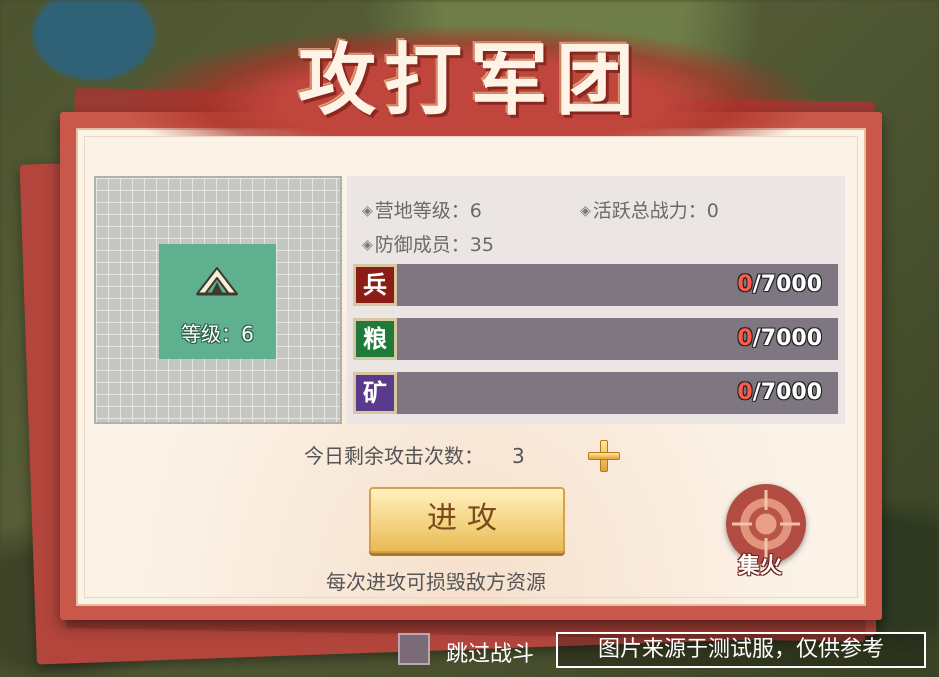  I want to click on resource-value-ore: 0/7000, so click(779, 393).